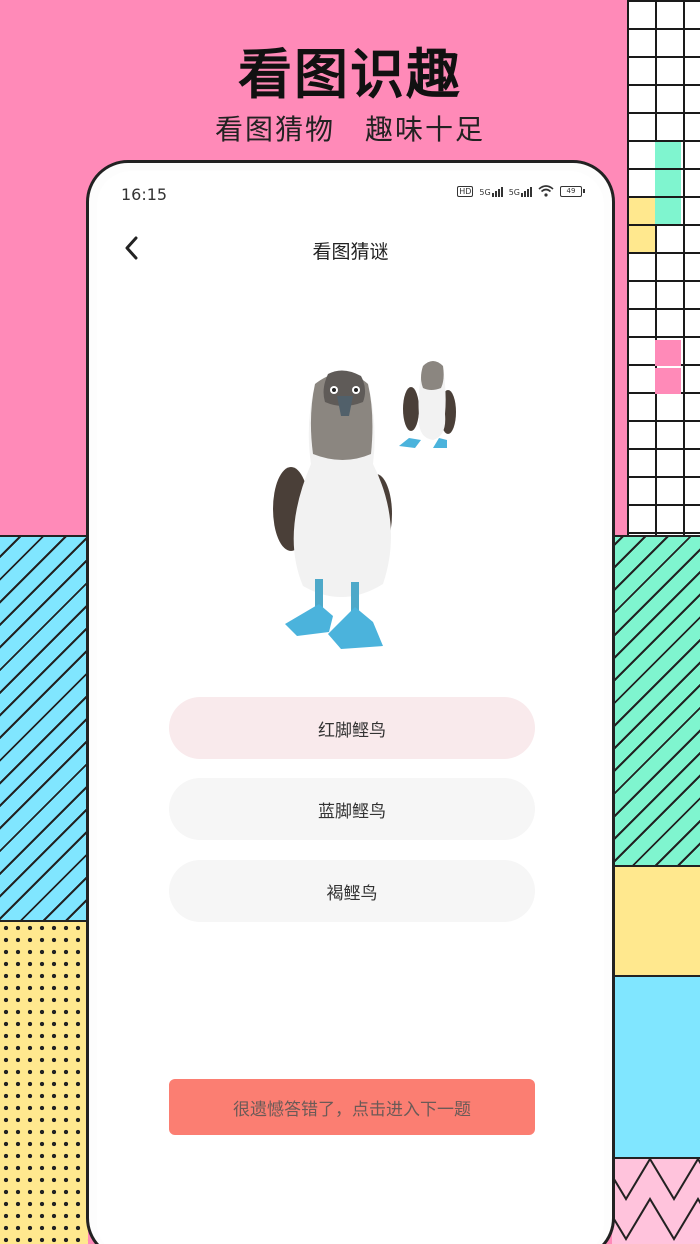 The image size is (700, 1244). Describe the element at coordinates (546, 191) in the screenshot. I see `wifi-icon` at that location.